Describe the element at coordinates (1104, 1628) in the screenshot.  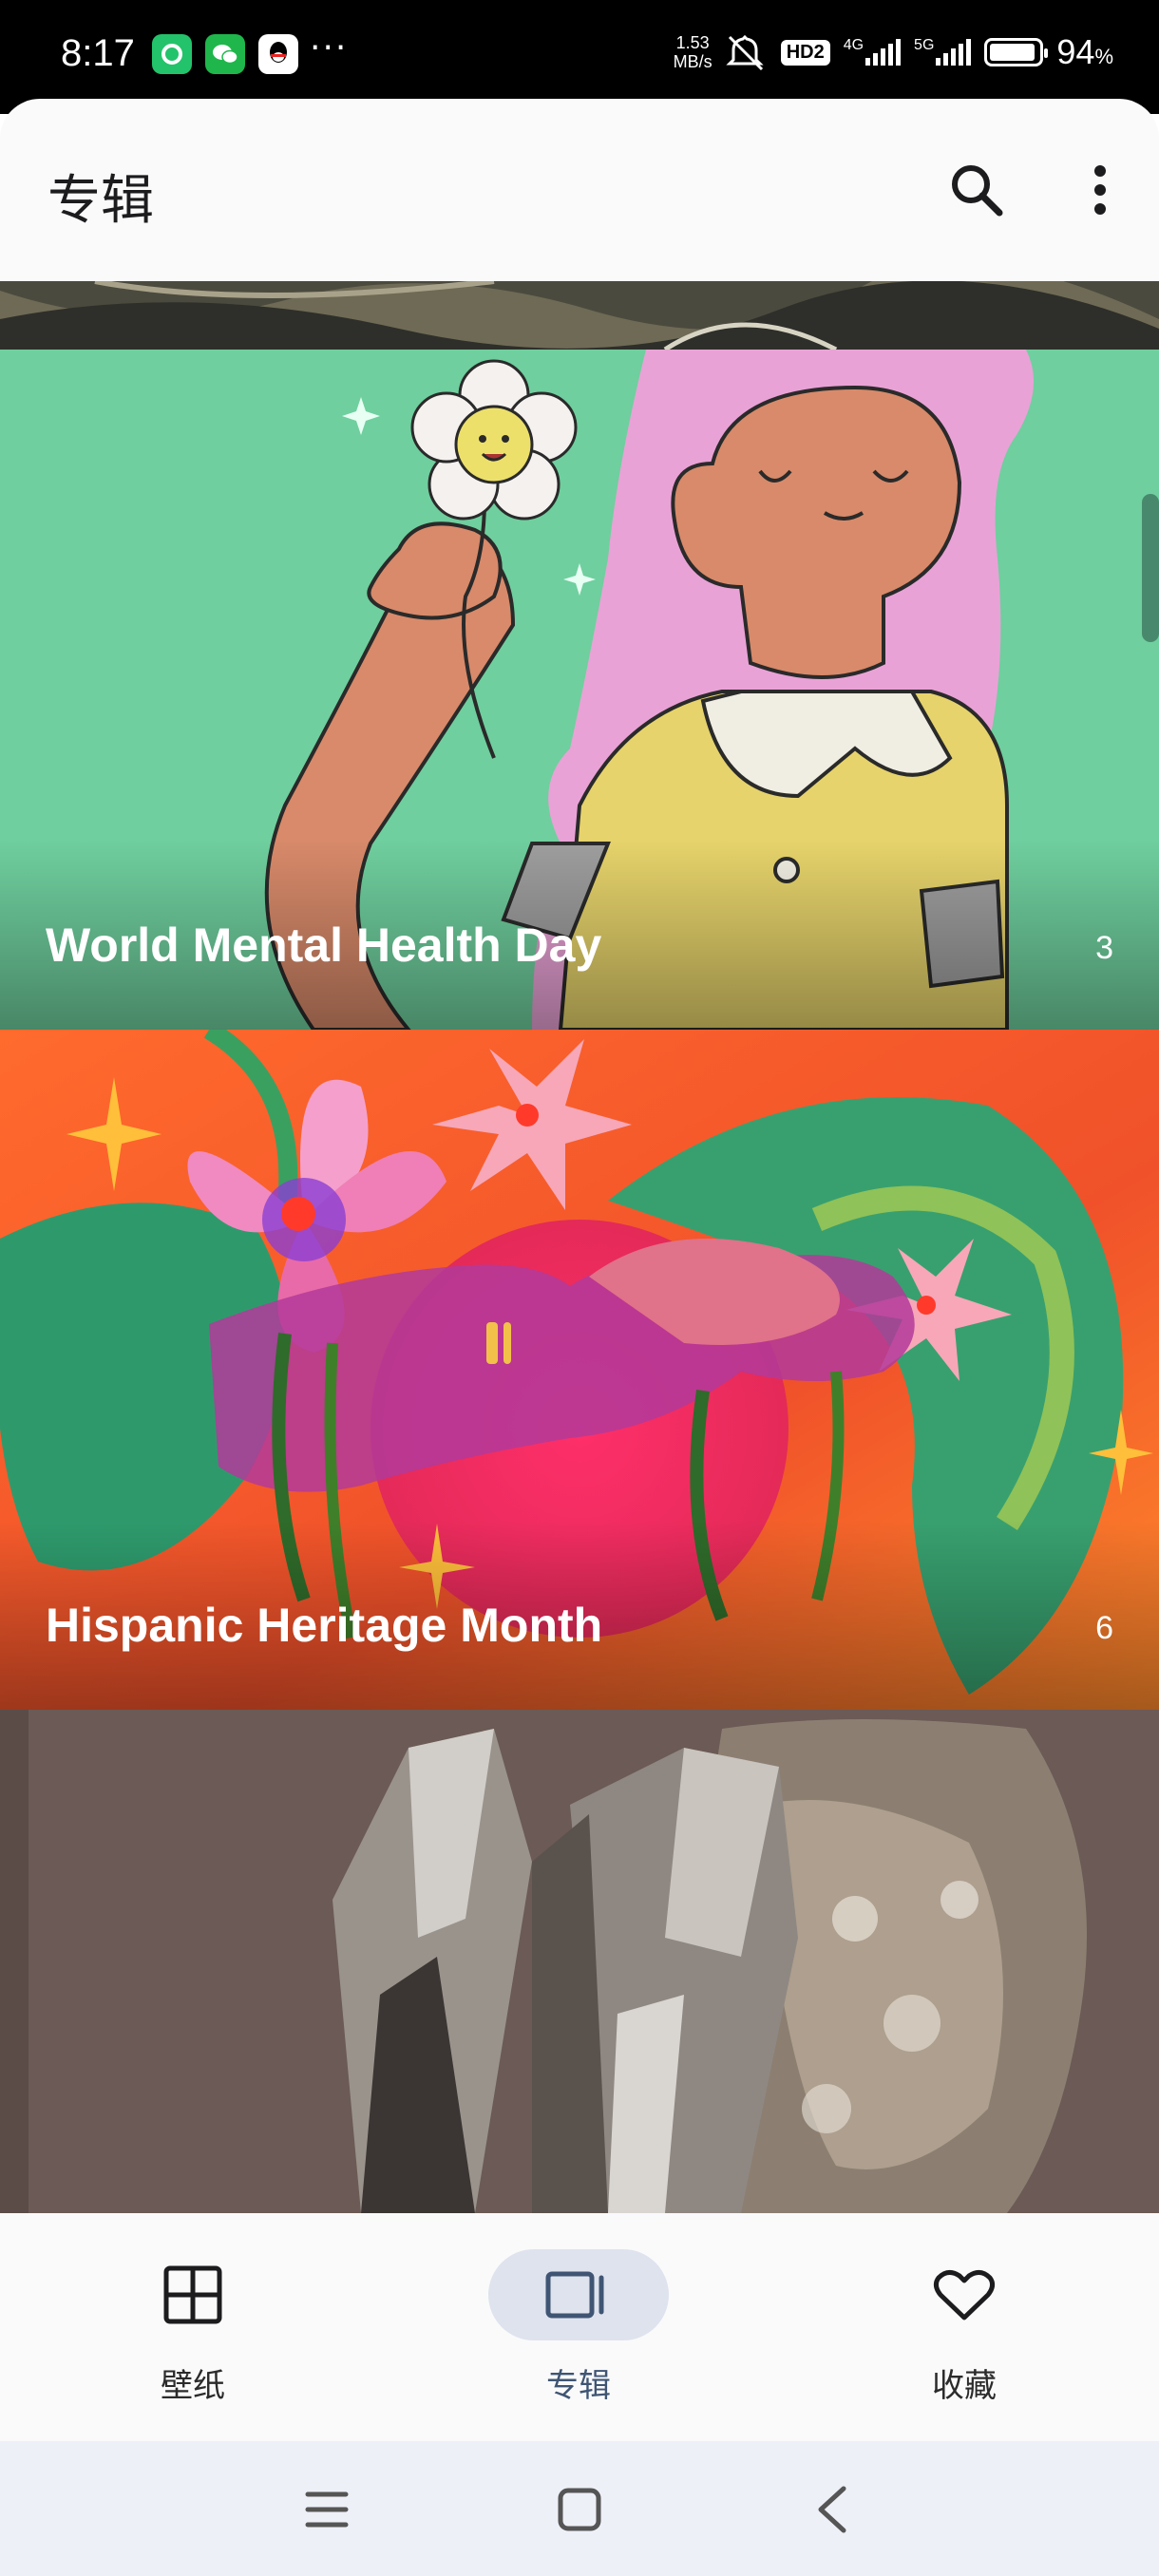
I see `album-count: 6` at that location.